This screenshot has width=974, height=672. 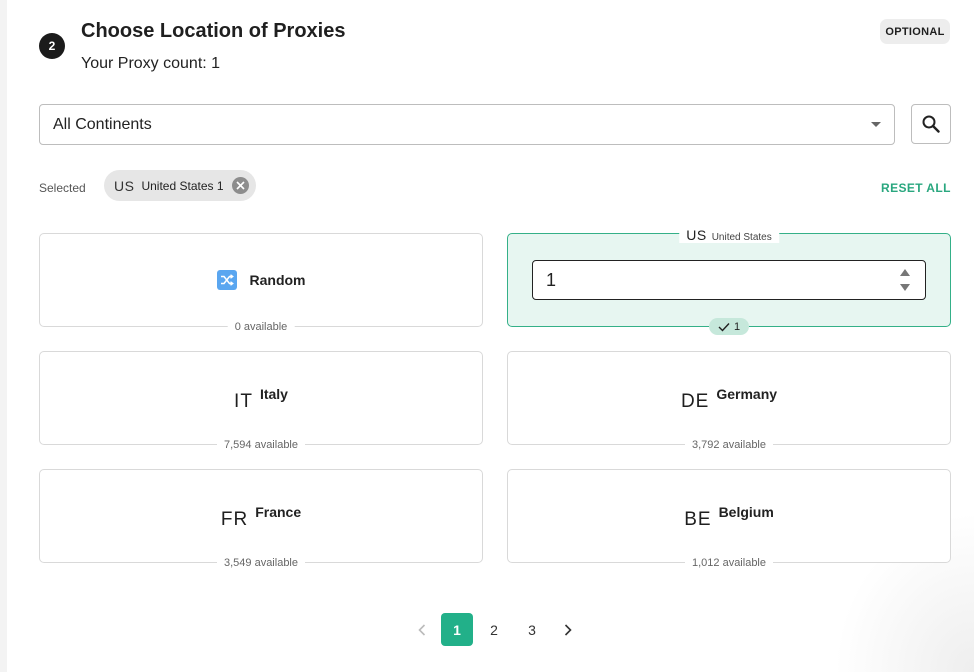 I want to click on country-name: France, so click(x=278, y=512).